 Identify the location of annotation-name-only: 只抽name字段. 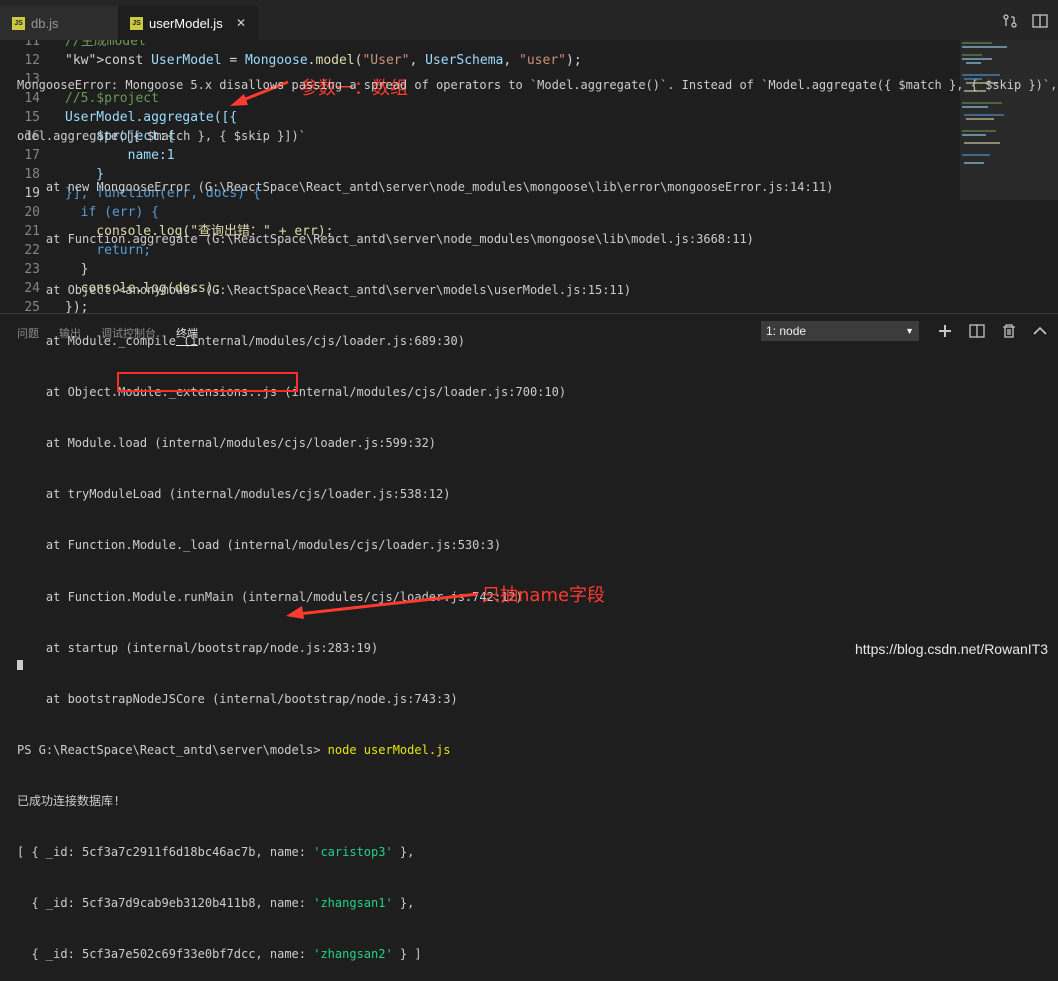
(544, 595).